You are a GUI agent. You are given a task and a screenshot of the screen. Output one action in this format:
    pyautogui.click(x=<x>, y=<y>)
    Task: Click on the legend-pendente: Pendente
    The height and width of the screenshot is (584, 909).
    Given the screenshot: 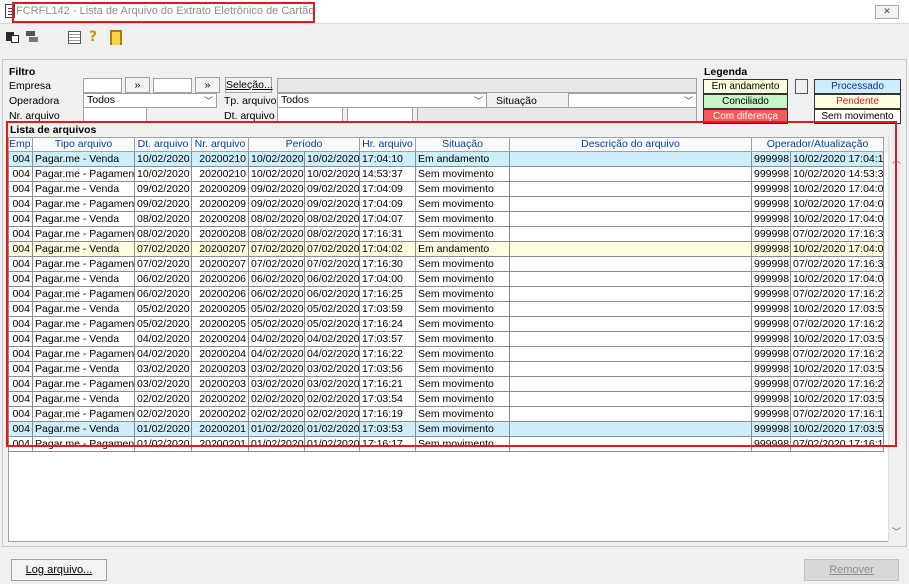 What is the action you would take?
    pyautogui.click(x=857, y=101)
    